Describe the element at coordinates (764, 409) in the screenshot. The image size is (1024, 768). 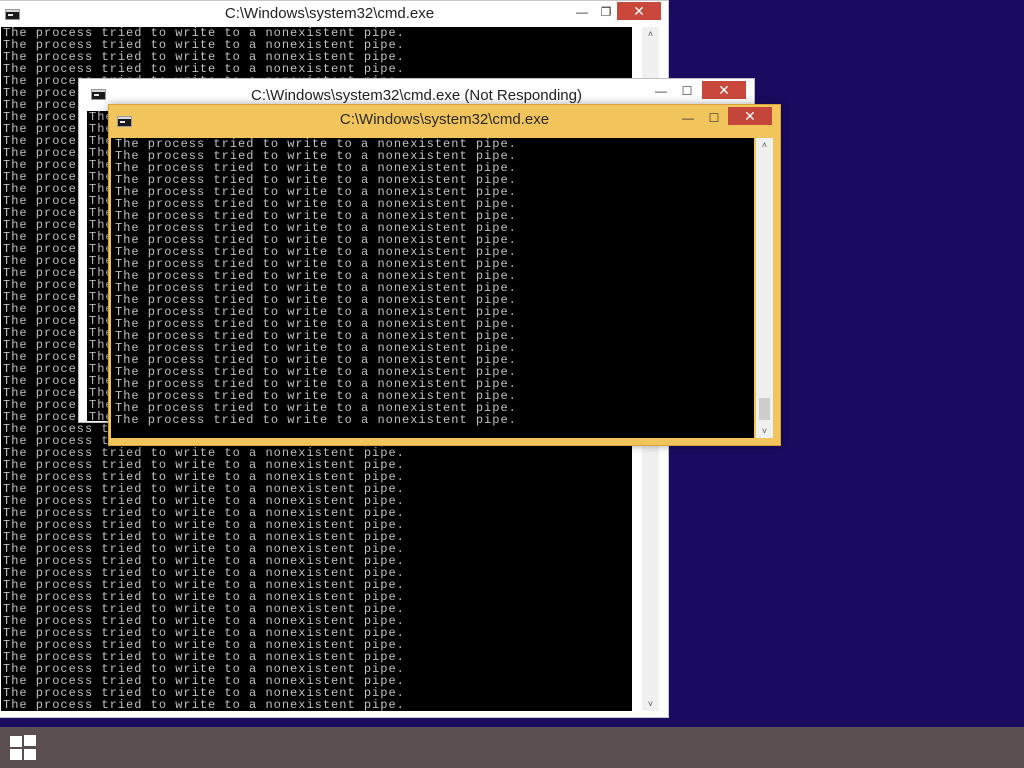
I see `scroll-thumb` at that location.